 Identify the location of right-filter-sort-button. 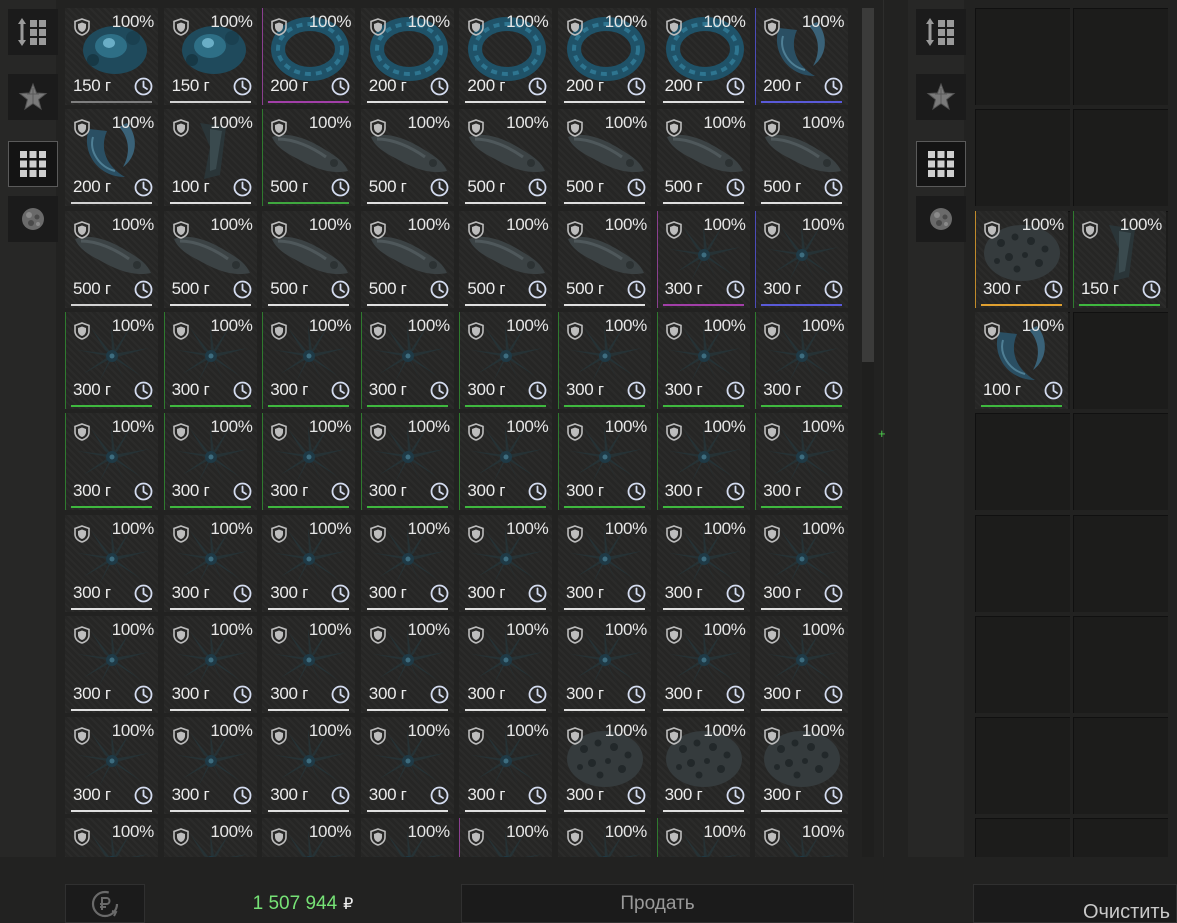
(941, 32).